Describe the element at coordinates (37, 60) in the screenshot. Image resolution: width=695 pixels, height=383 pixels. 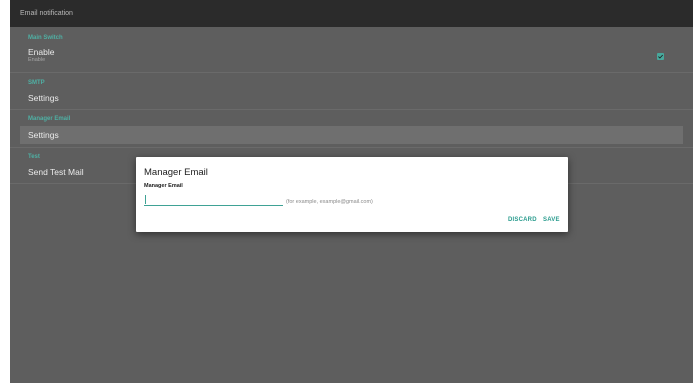
I see `enable-summary: Enable` at that location.